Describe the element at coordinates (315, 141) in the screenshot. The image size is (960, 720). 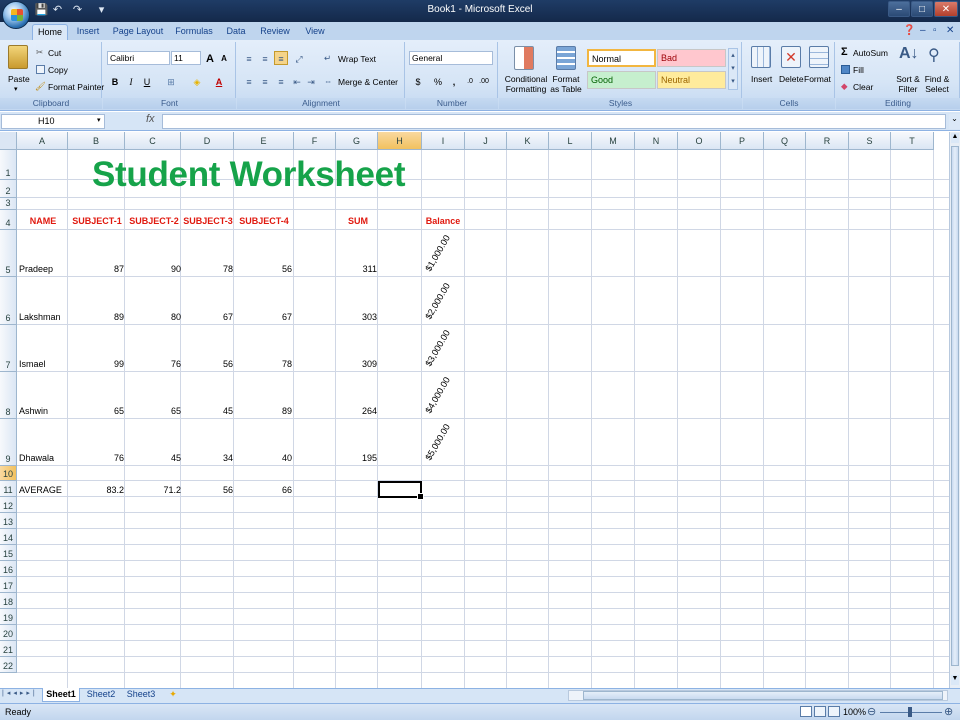
I see `column-header-f: F` at that location.